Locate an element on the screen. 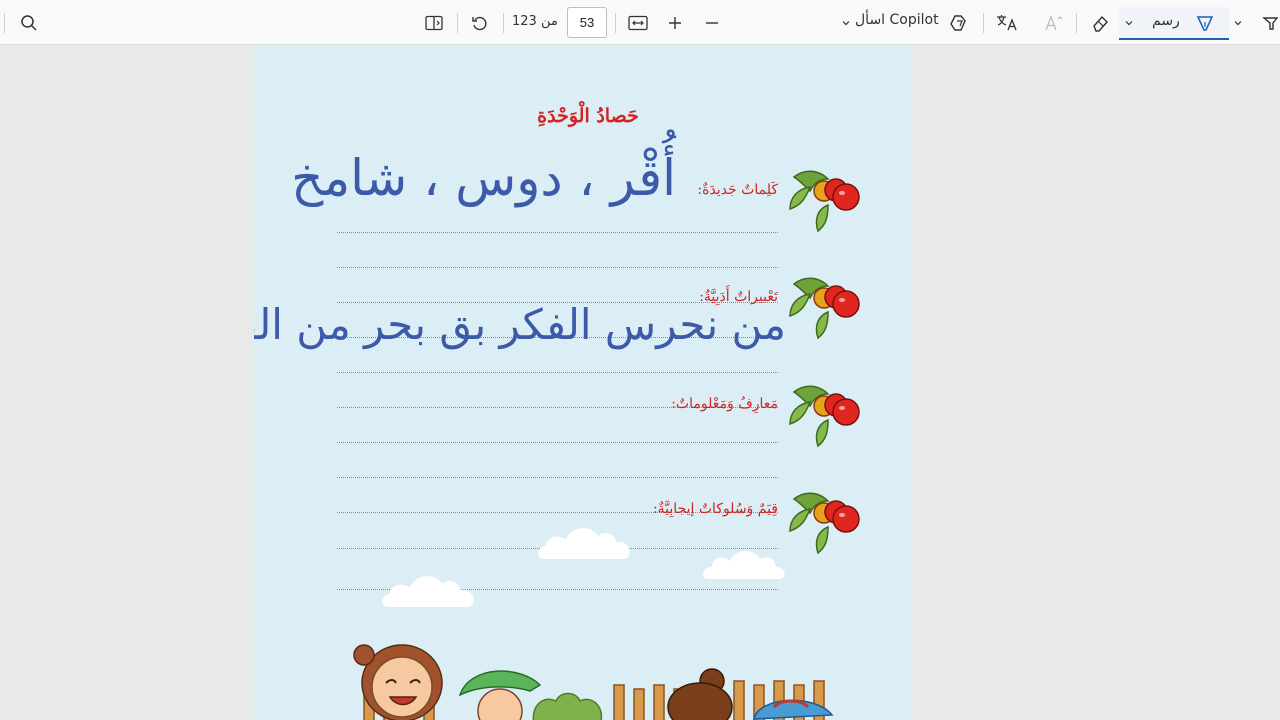  translate-button is located at coordinates (1007, 23).